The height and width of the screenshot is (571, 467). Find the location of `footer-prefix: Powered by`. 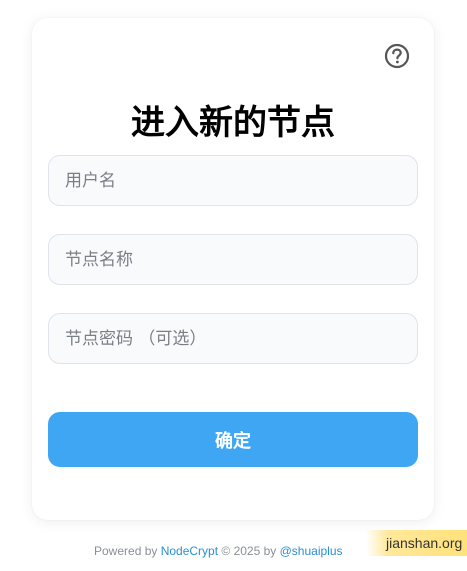

footer-prefix: Powered by is located at coordinates (127, 551).